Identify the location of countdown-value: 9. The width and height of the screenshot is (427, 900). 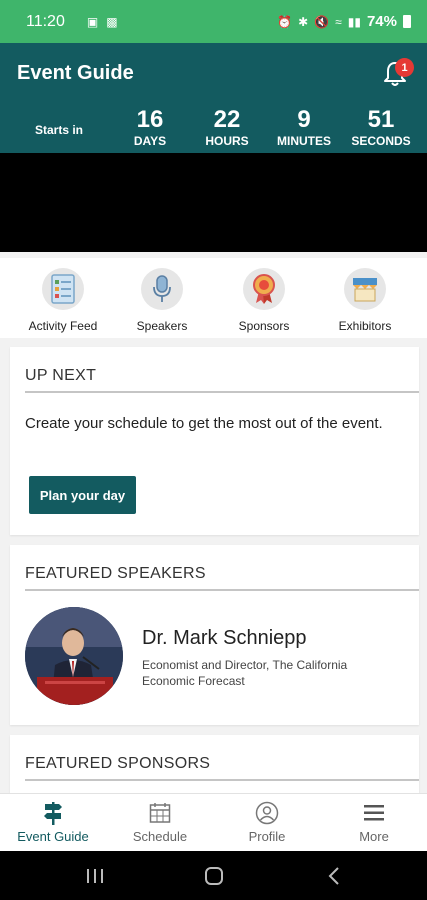
(304, 119).